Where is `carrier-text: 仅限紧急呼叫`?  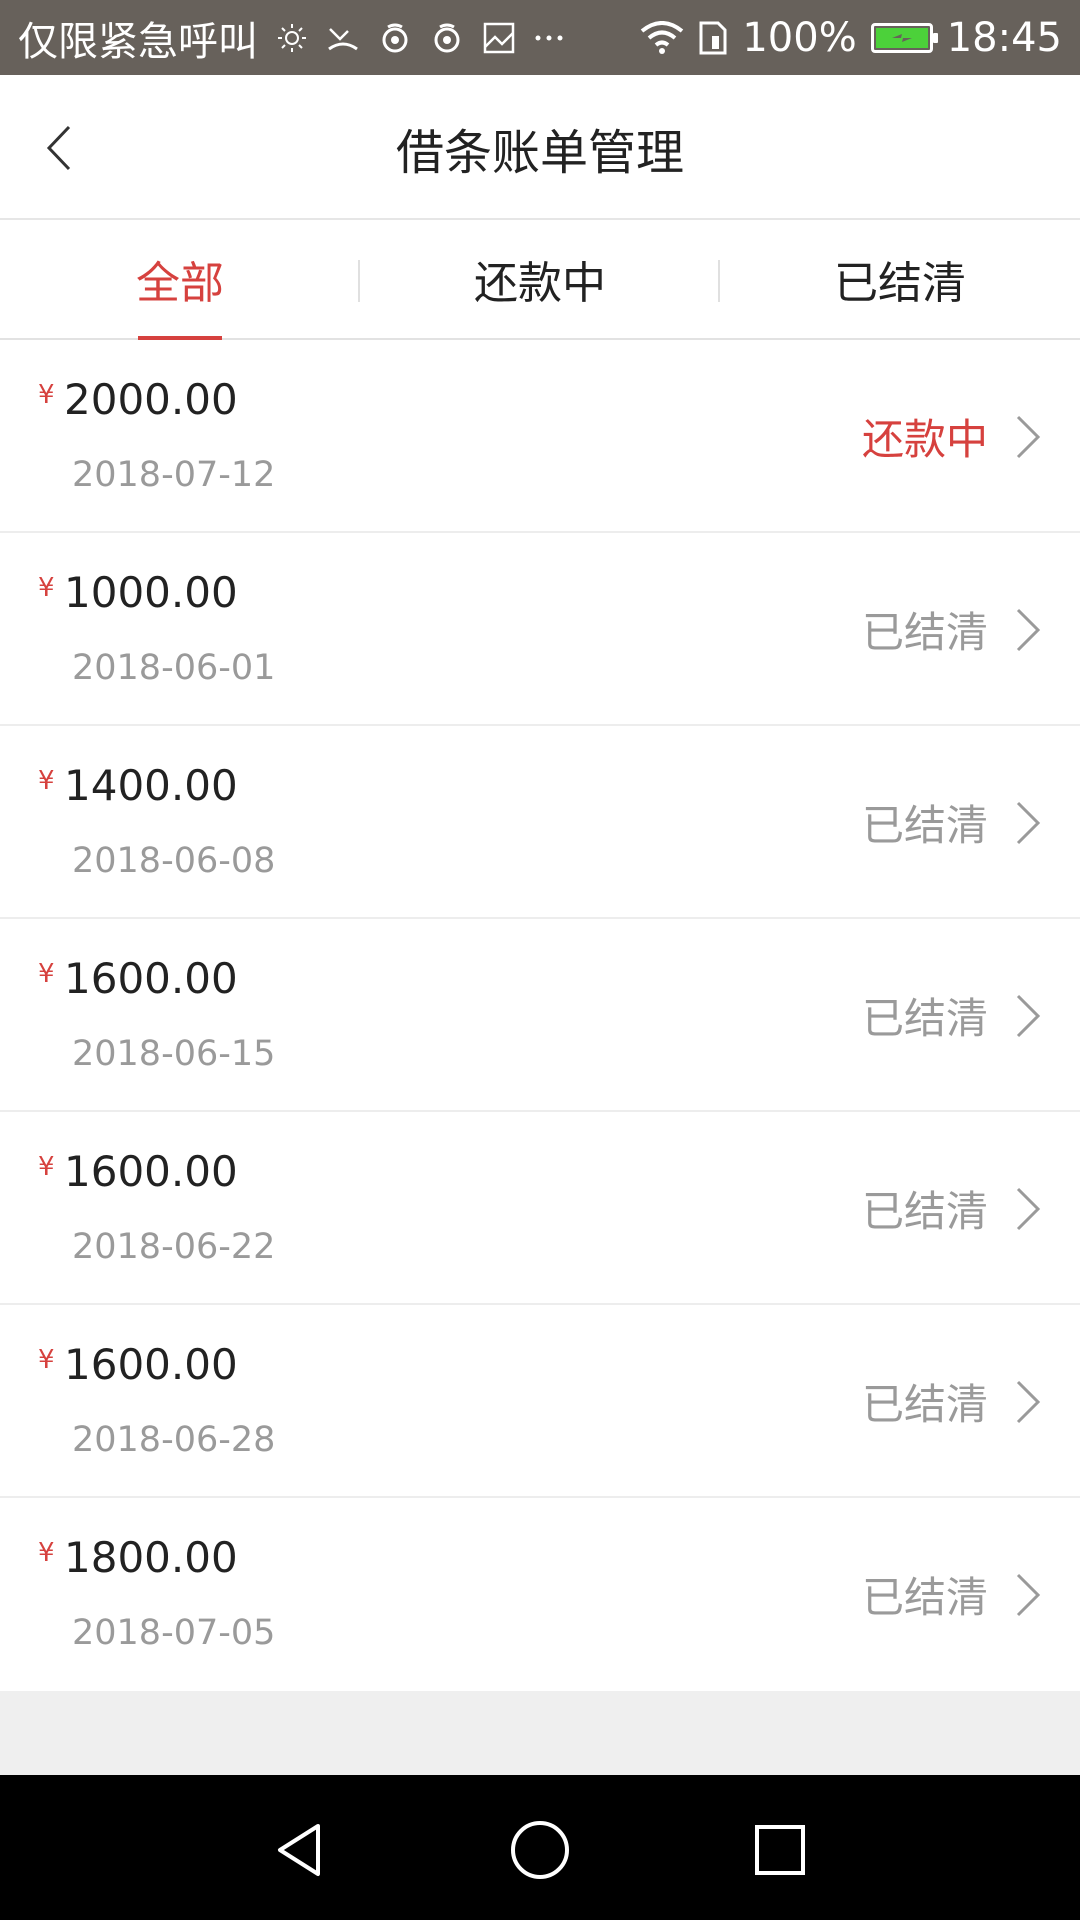 carrier-text: 仅限紧急呼叫 is located at coordinates (138, 41).